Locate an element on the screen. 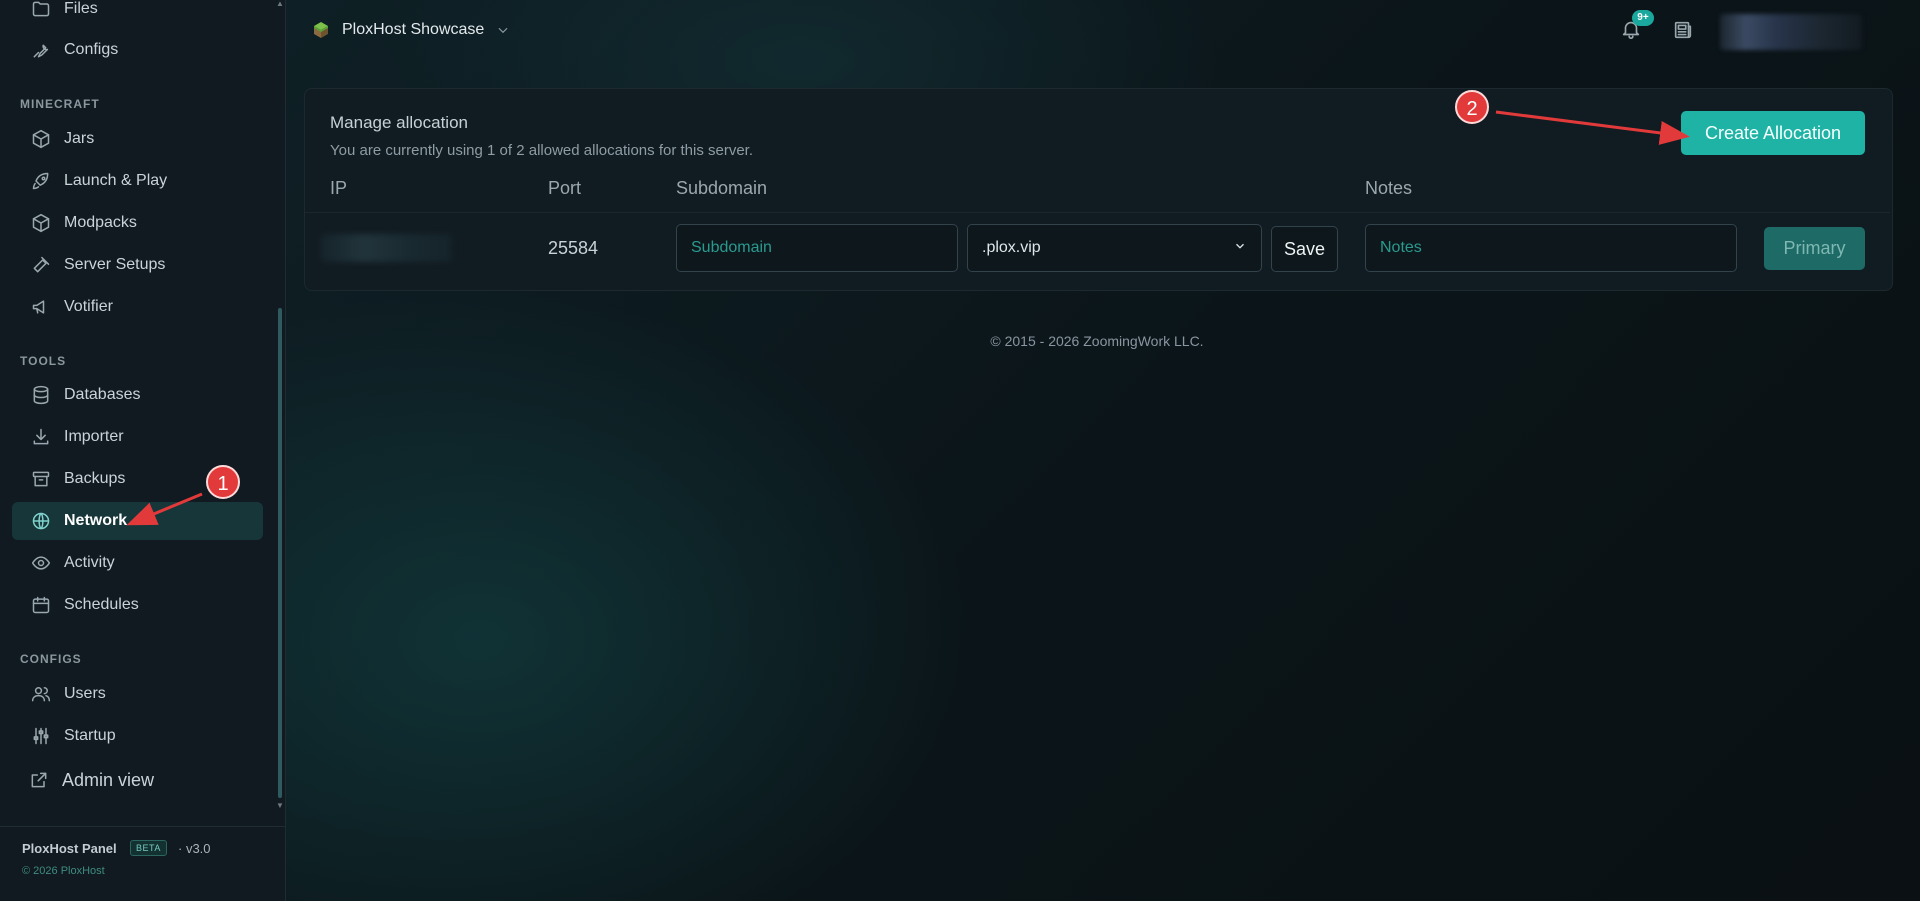 The height and width of the screenshot is (901, 1920). notes-input: Notes is located at coordinates (1551, 248).